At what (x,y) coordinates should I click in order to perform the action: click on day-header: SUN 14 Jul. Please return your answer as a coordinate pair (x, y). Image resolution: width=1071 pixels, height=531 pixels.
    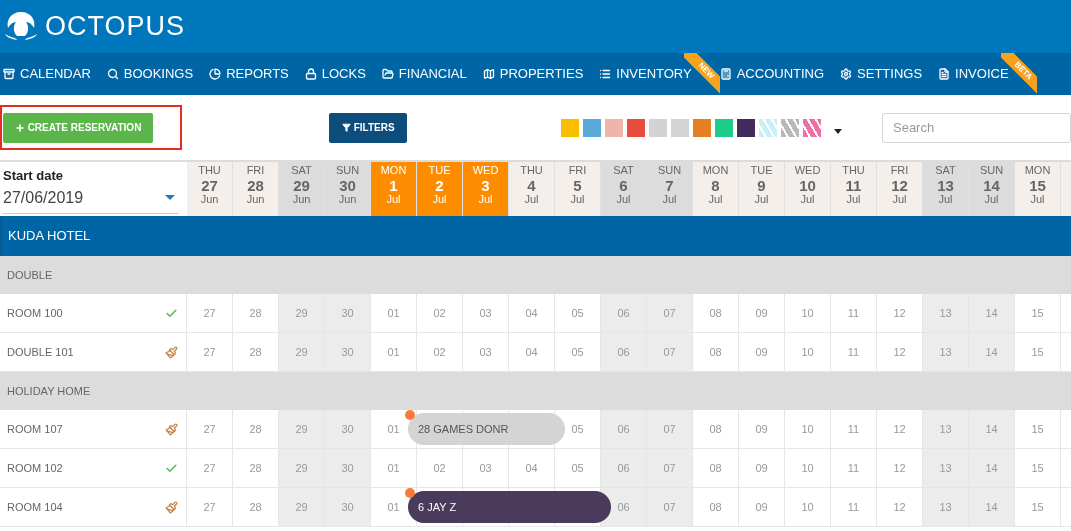
    Looking at the image, I should click on (992, 189).